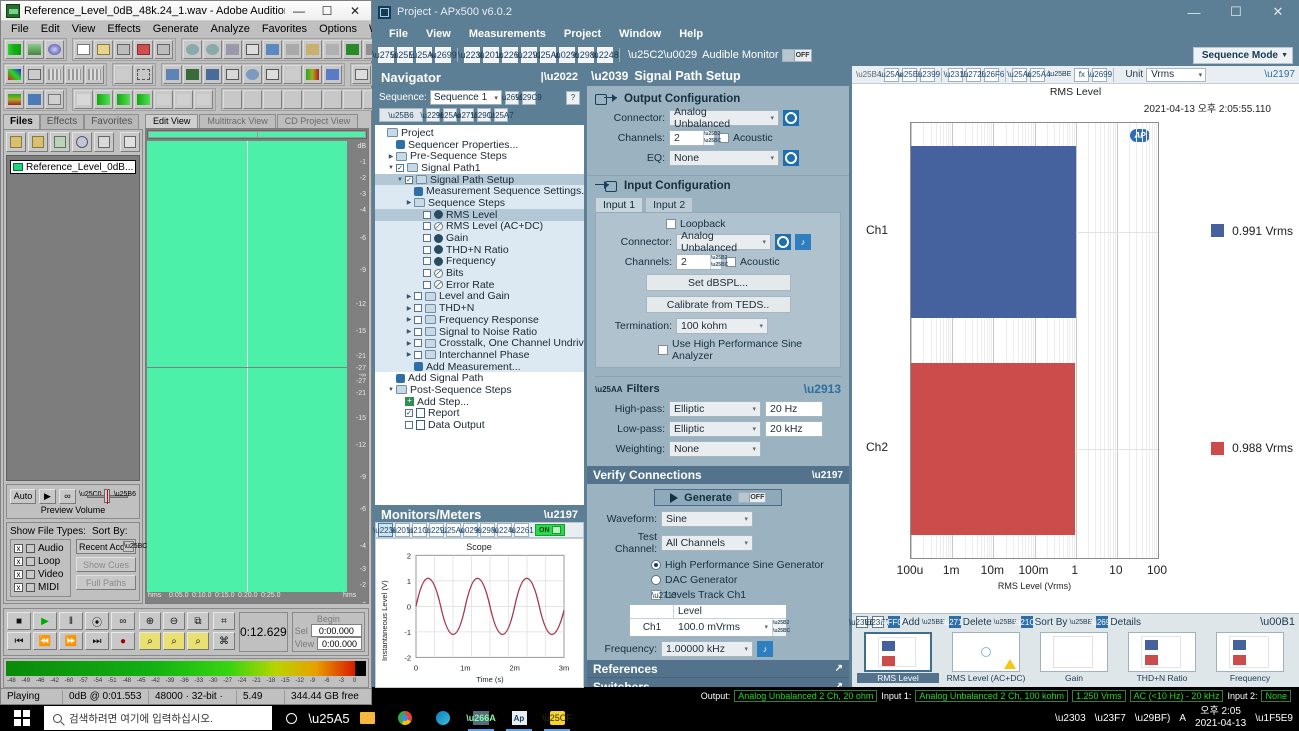 The height and width of the screenshot is (731, 1299). Describe the element at coordinates (993, 231) in the screenshot. I see `chart-bar` at that location.